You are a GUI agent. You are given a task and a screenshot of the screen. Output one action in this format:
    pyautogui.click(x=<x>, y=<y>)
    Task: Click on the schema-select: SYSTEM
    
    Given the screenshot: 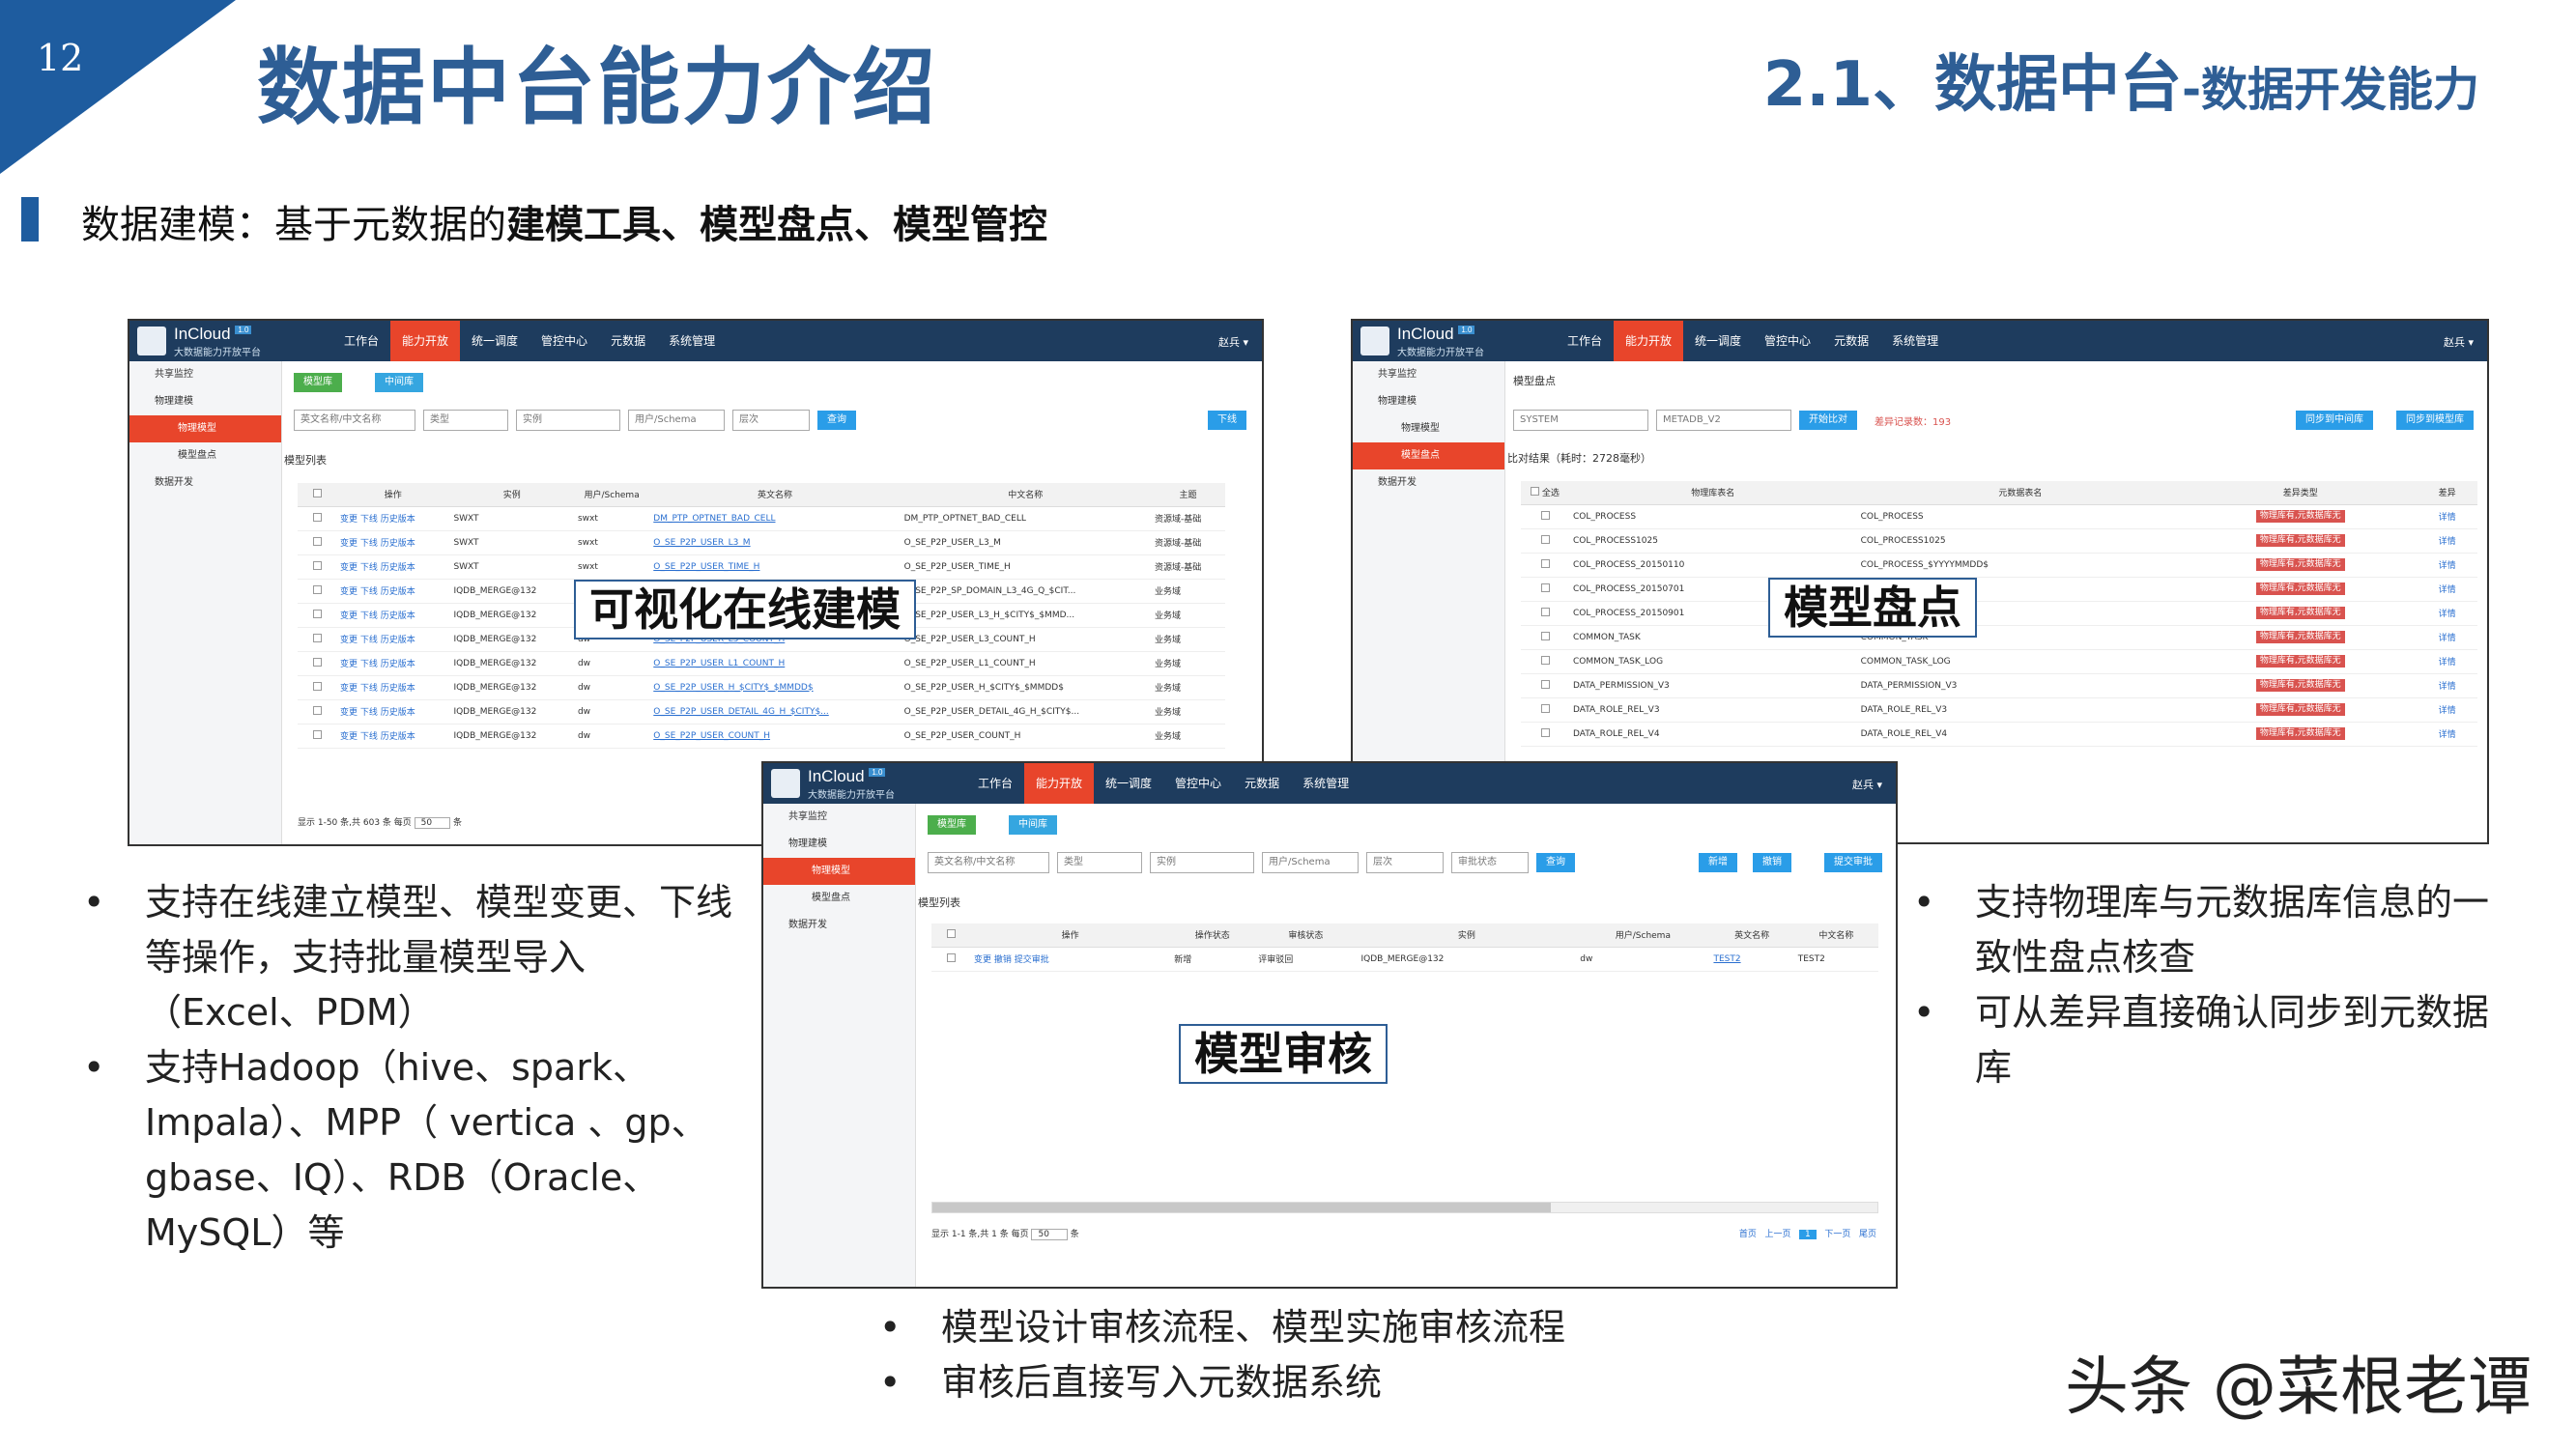 What is the action you would take?
    pyautogui.click(x=1581, y=420)
    